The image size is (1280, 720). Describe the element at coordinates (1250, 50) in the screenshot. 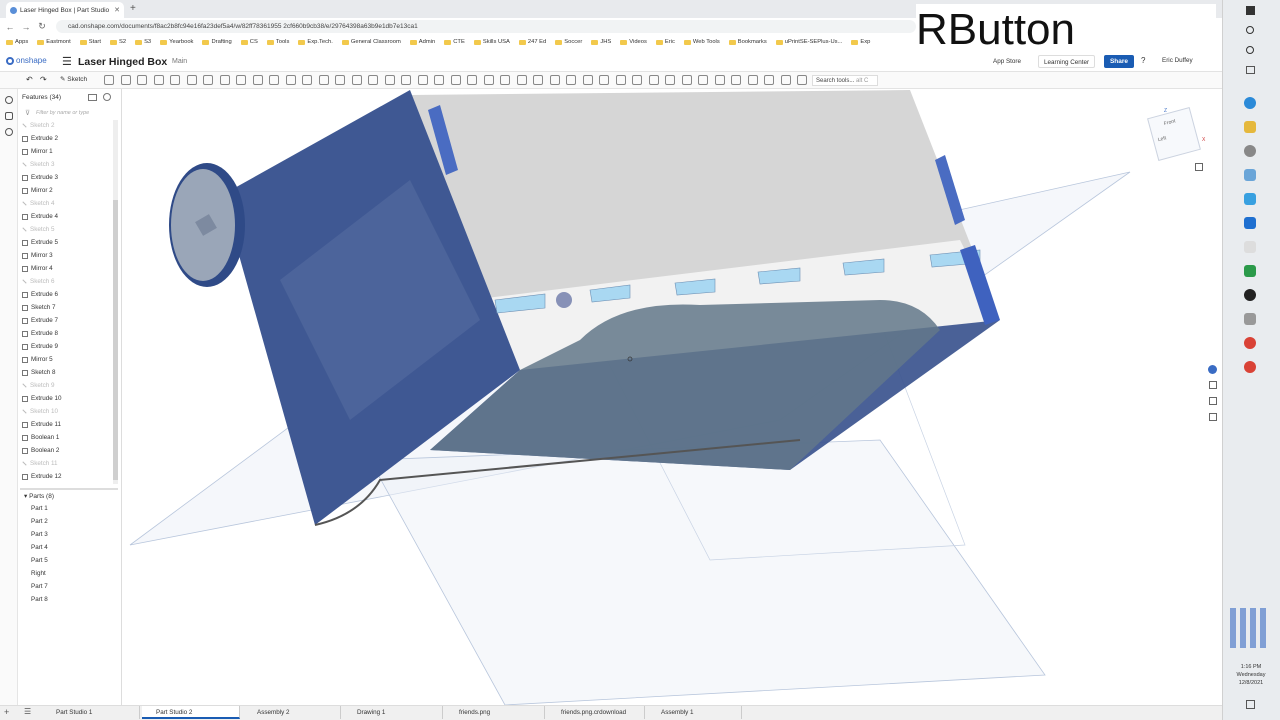

I see `cortana-icon` at that location.